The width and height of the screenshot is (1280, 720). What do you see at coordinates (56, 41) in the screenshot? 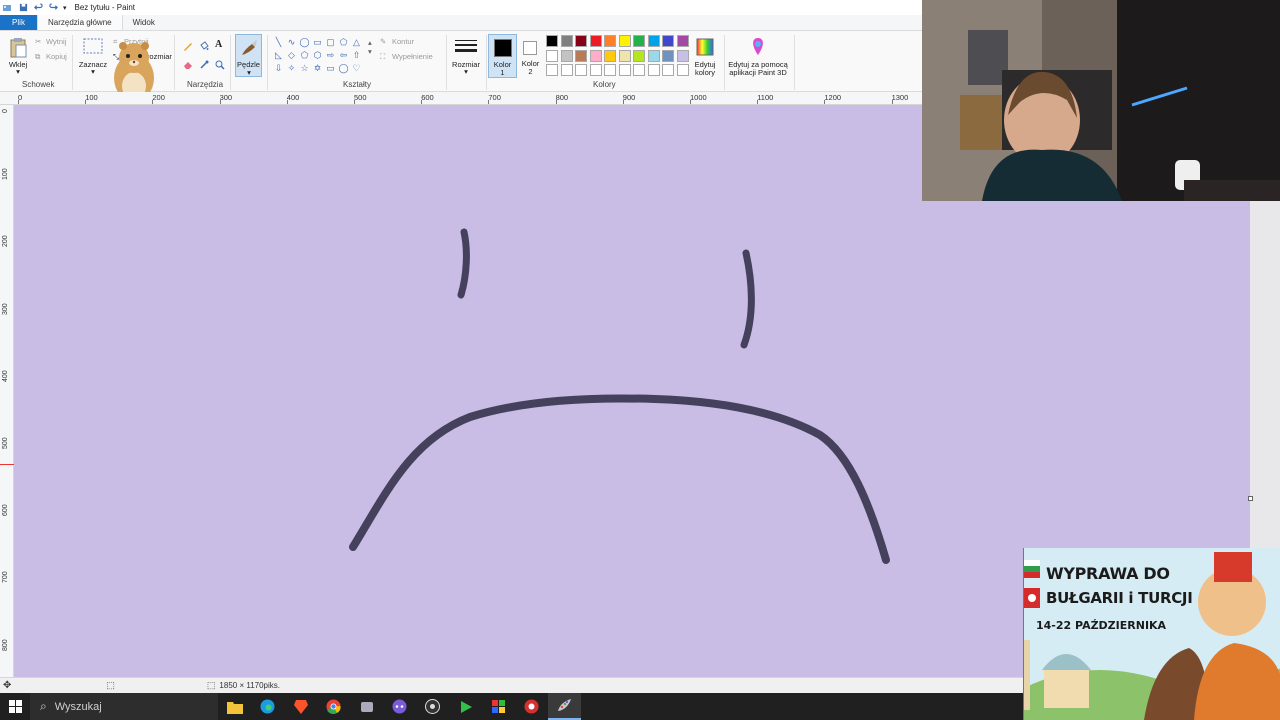
I see `cut-button: Wytnij` at bounding box center [56, 41].